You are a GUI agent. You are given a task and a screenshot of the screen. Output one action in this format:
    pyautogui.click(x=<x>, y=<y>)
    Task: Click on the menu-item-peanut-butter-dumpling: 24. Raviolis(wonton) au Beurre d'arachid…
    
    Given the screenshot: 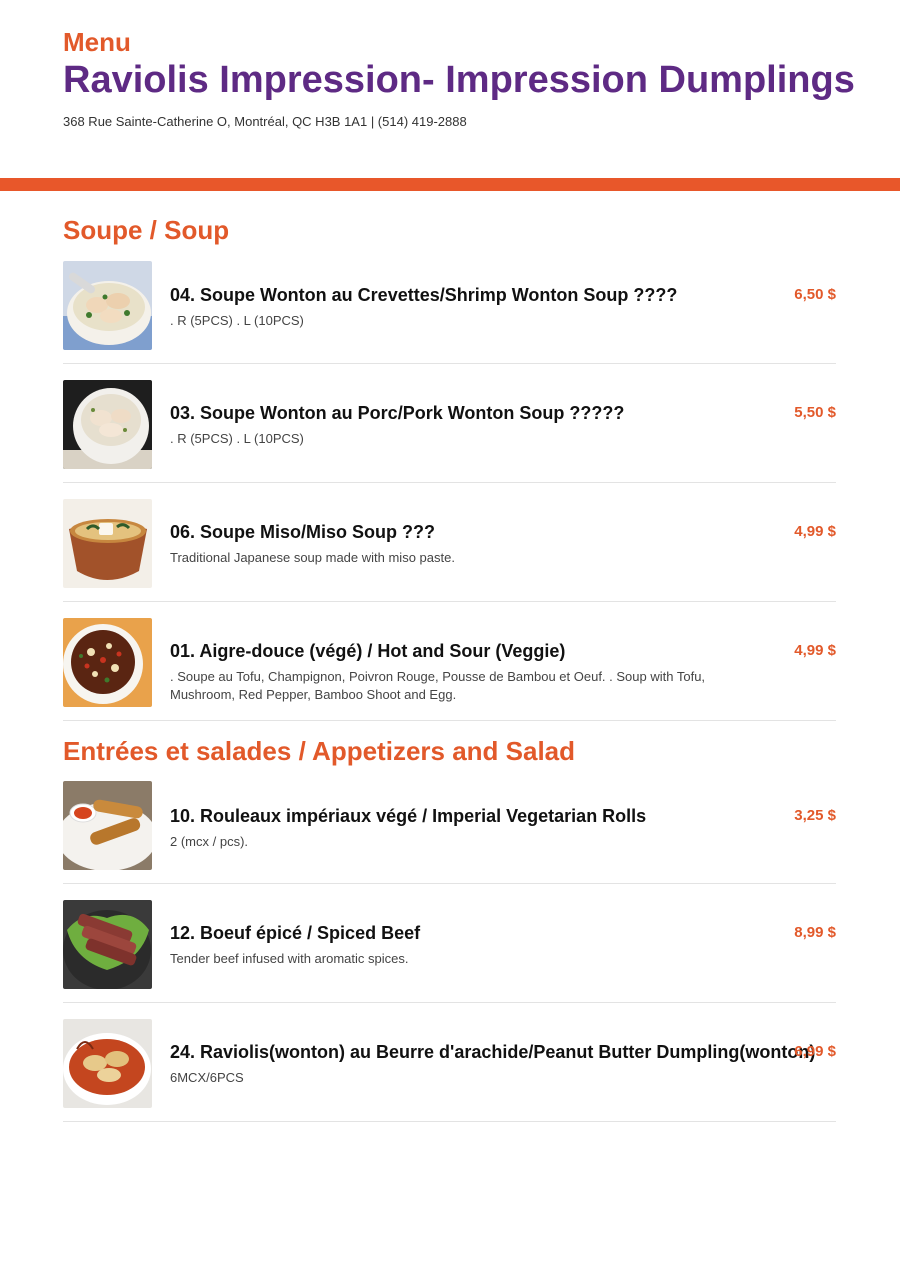 What is the action you would take?
    pyautogui.click(x=449, y=1062)
    